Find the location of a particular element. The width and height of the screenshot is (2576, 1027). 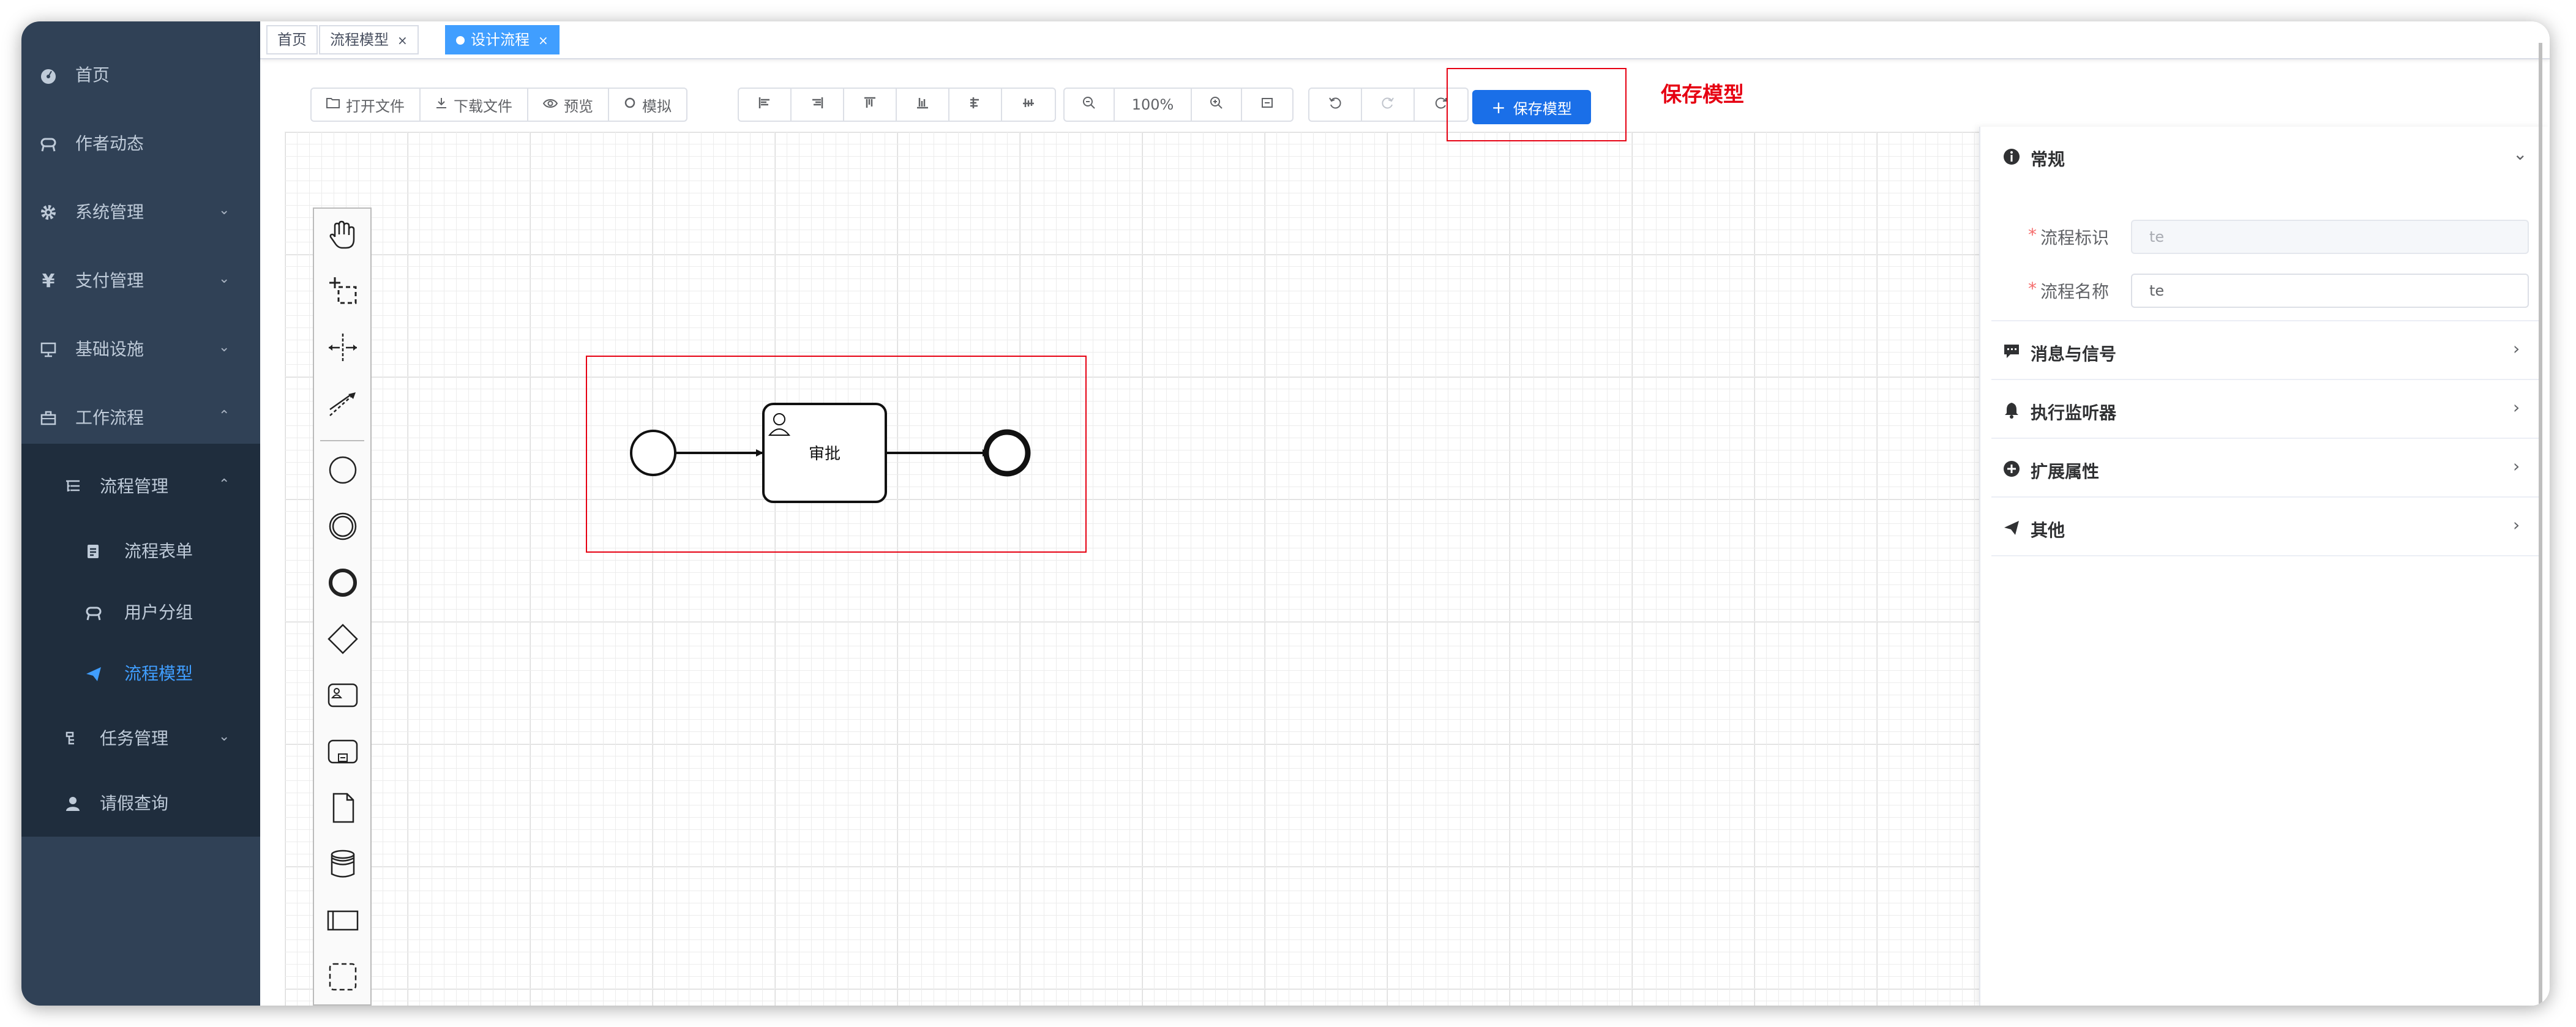

field-process-id: * 流程标识 te is located at coordinates (2265, 236).